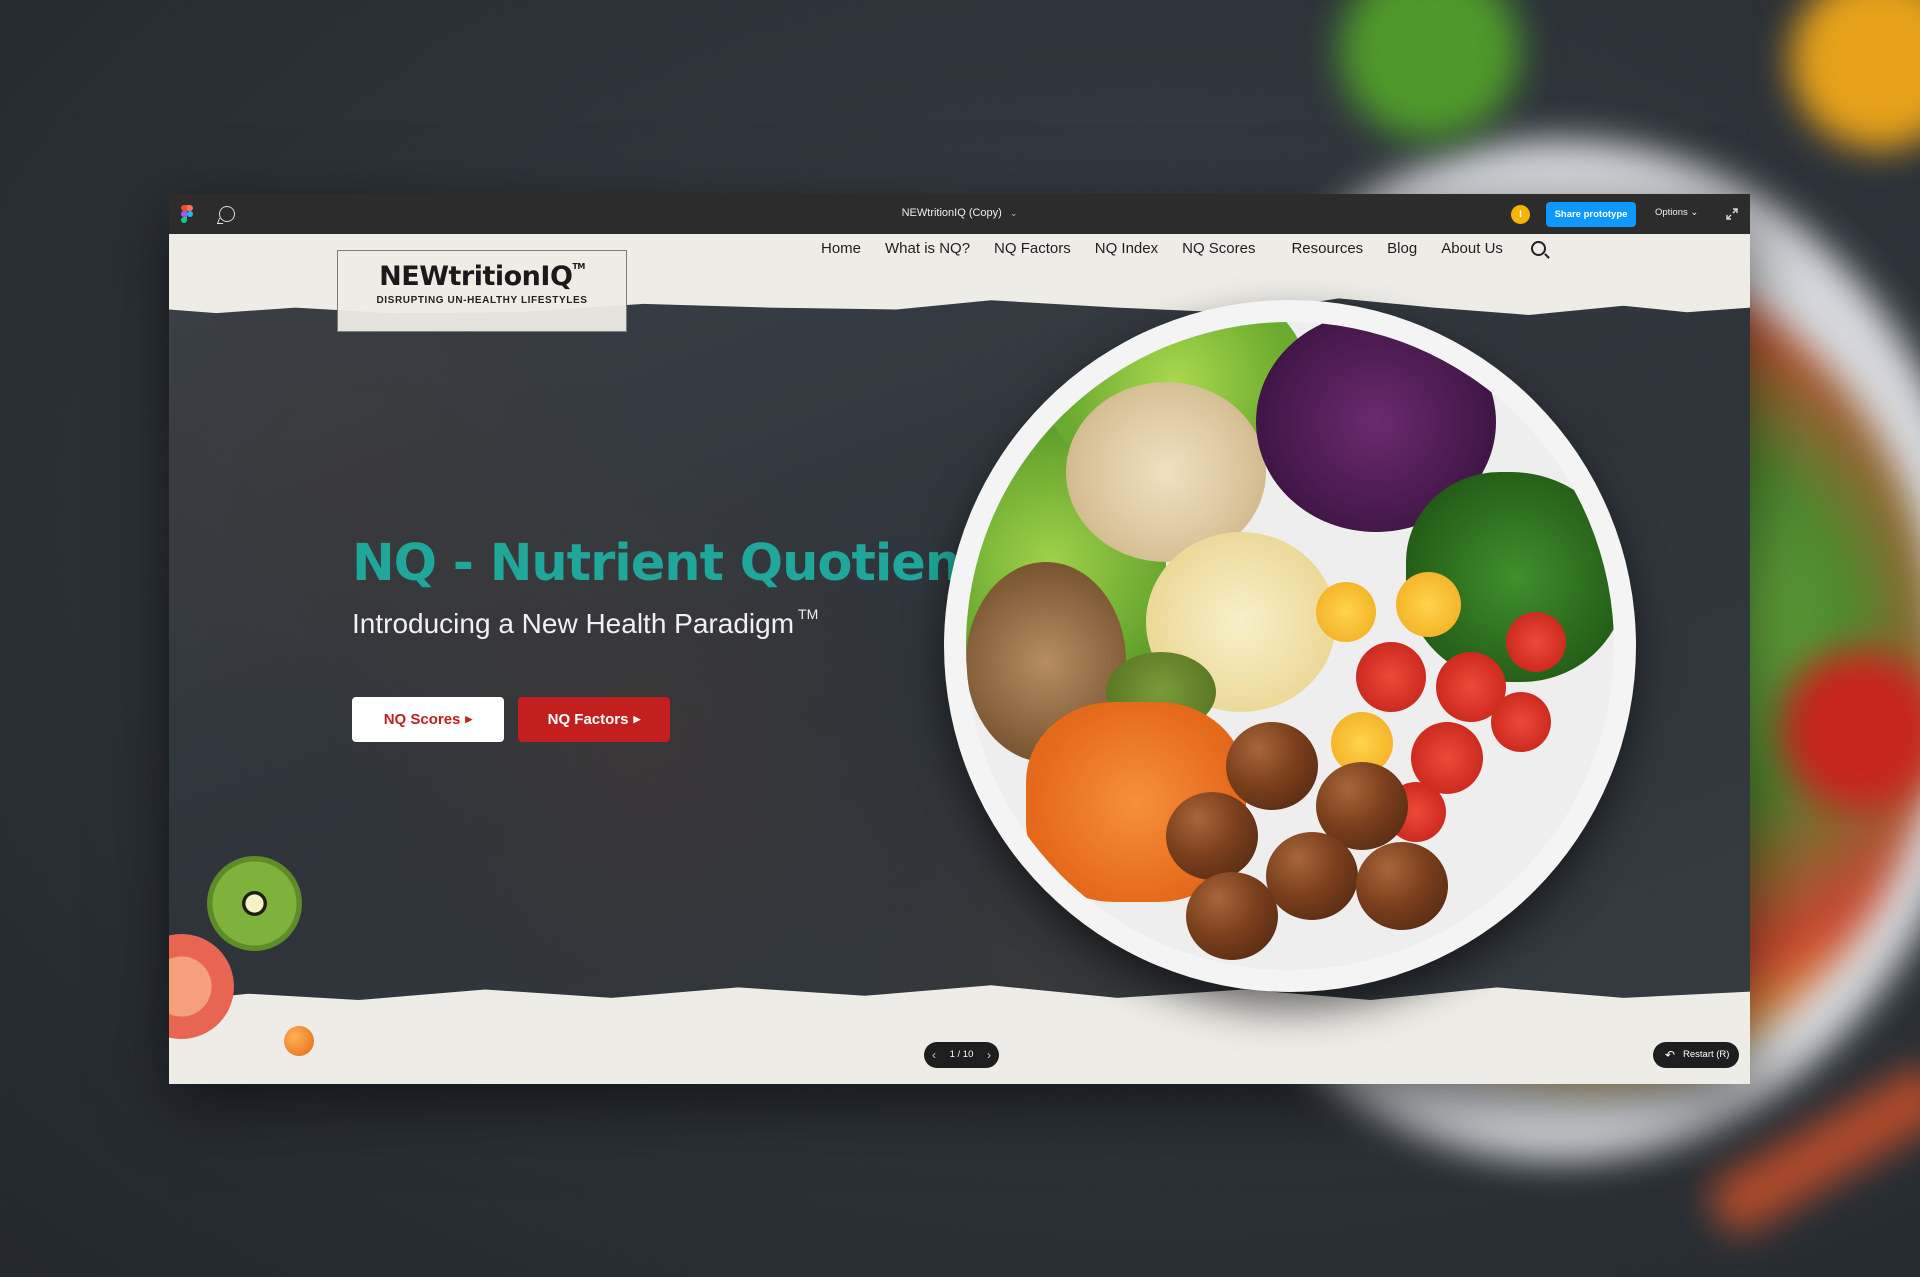 This screenshot has height=1277, width=1920. What do you see at coordinates (1013, 213) in the screenshot?
I see `chevron-down-icon: ⌄` at bounding box center [1013, 213].